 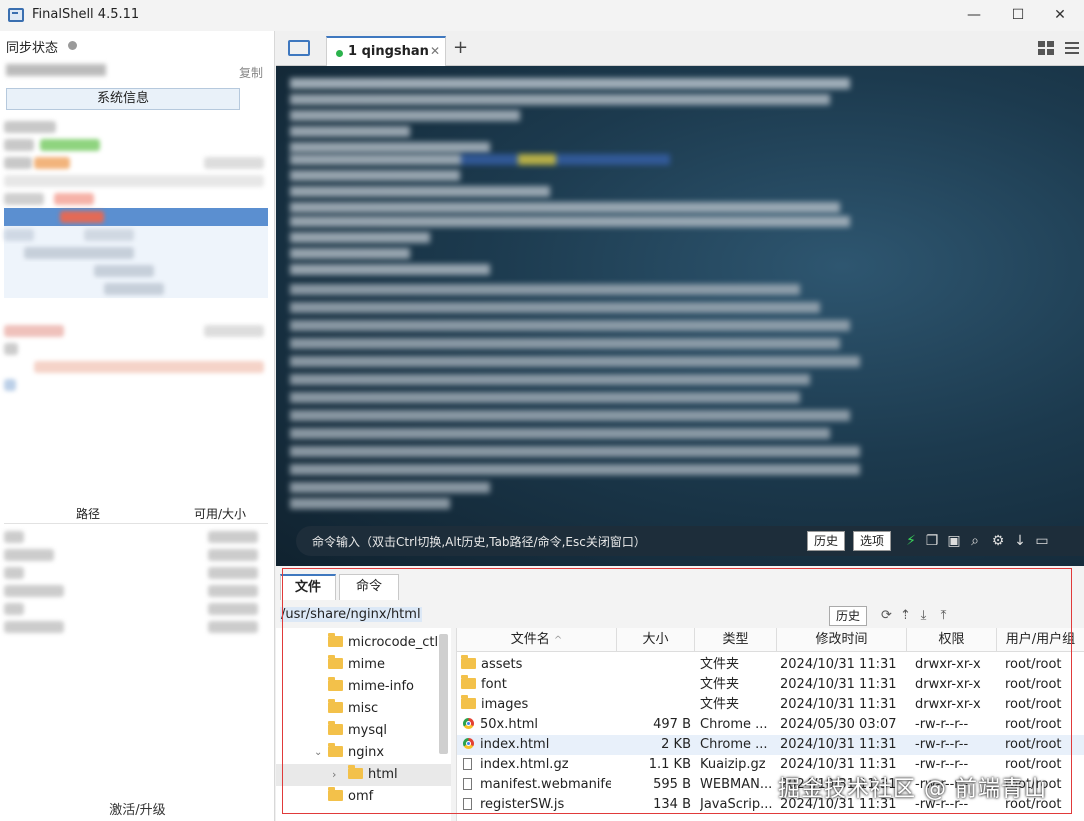 I want to click on sync-status-label: 同步状态, so click(x=32, y=48).